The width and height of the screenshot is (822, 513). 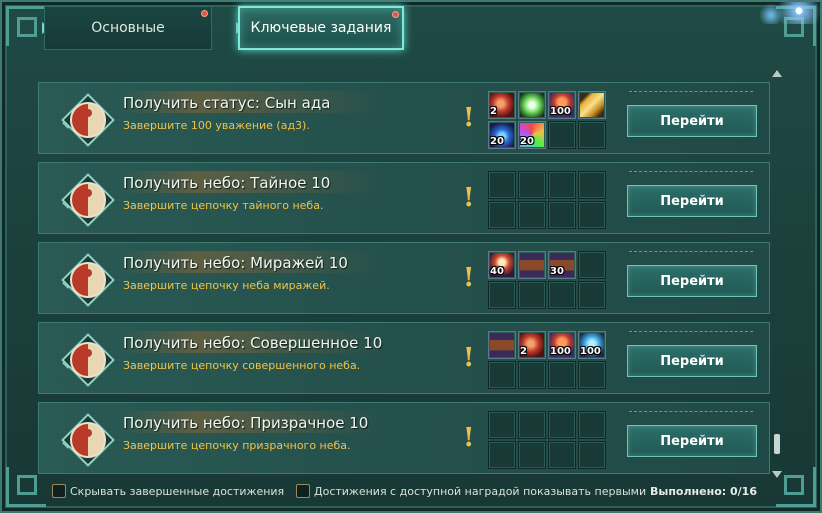 I want to click on scrollbar, so click(x=777, y=272).